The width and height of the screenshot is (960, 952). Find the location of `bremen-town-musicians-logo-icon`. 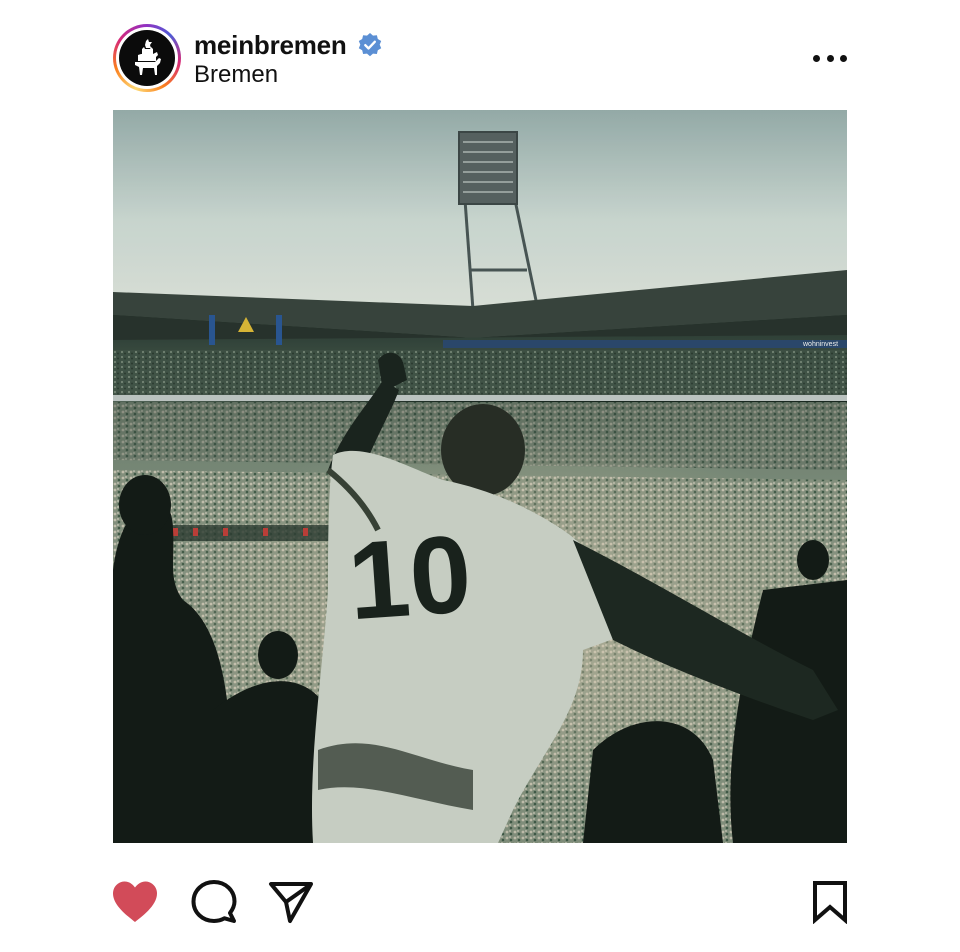

bremen-town-musicians-logo-icon is located at coordinates (147, 58).